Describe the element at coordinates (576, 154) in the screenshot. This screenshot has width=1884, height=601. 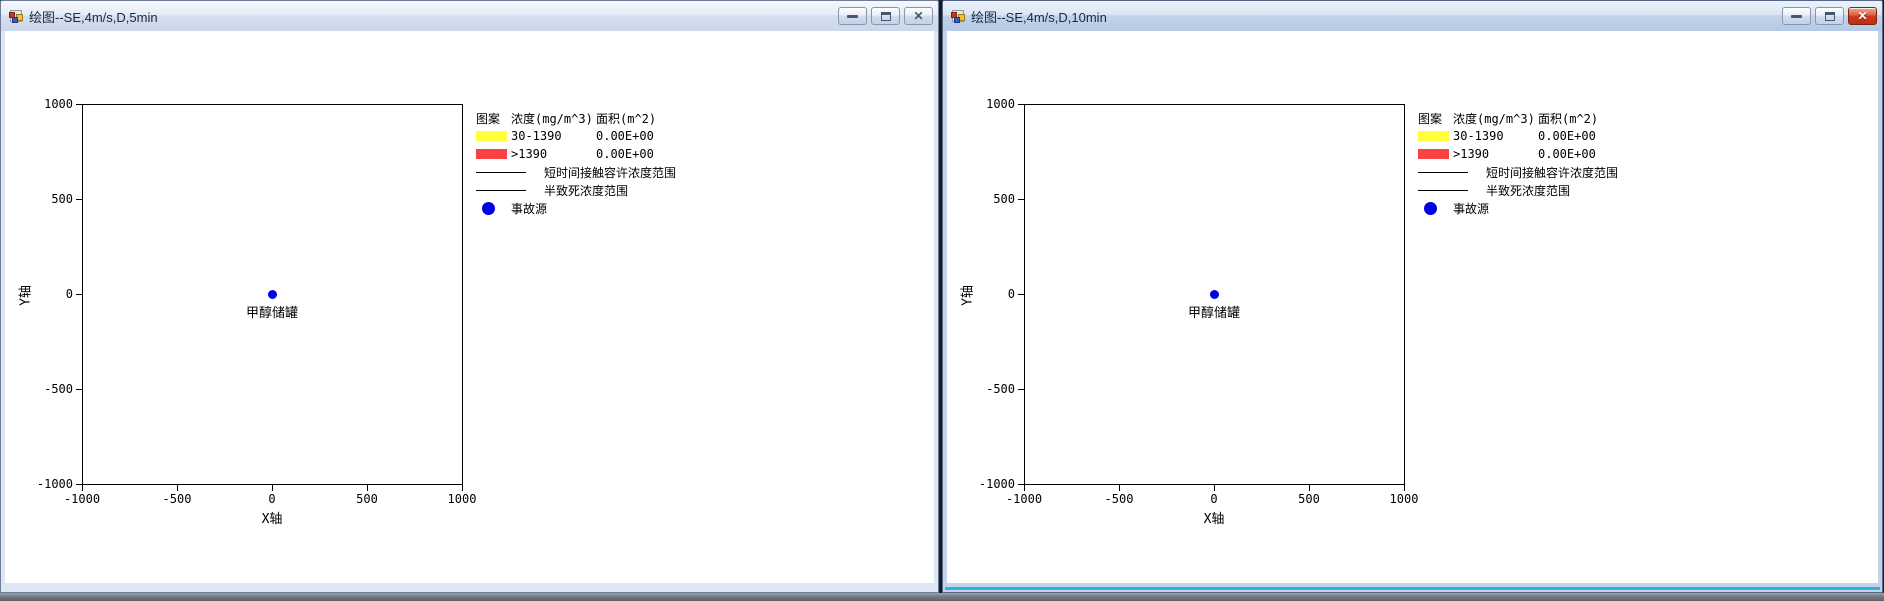
I see `legend-row-red: >1390 0.00E+00` at that location.